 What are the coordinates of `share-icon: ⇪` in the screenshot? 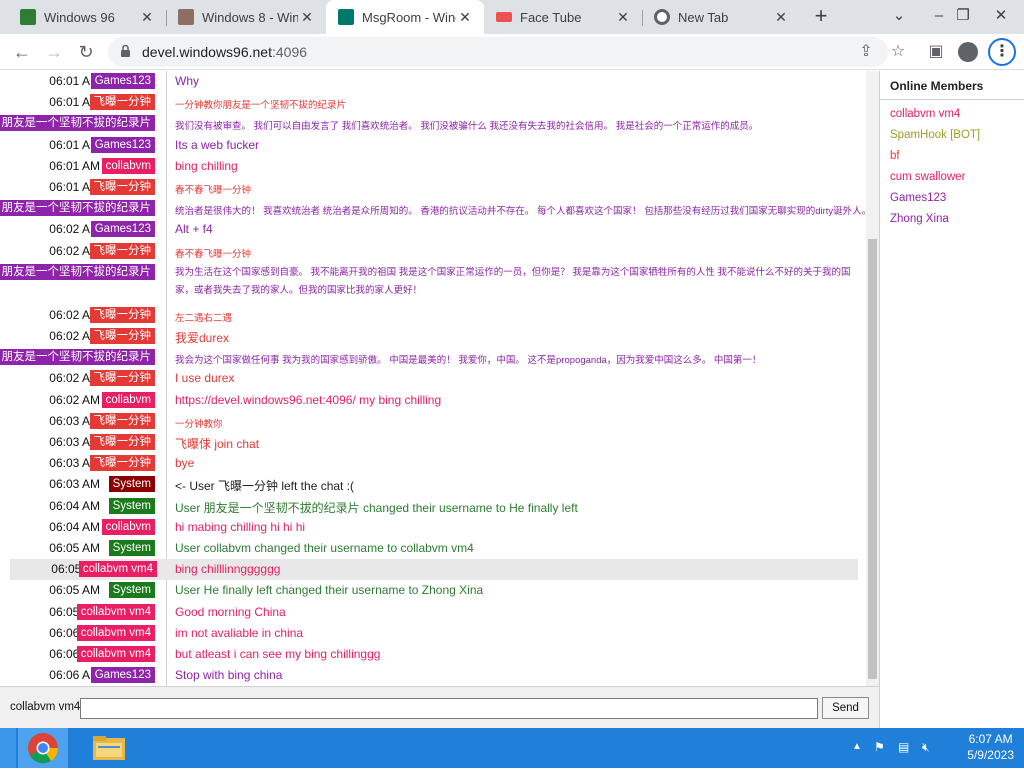 It's located at (866, 52).